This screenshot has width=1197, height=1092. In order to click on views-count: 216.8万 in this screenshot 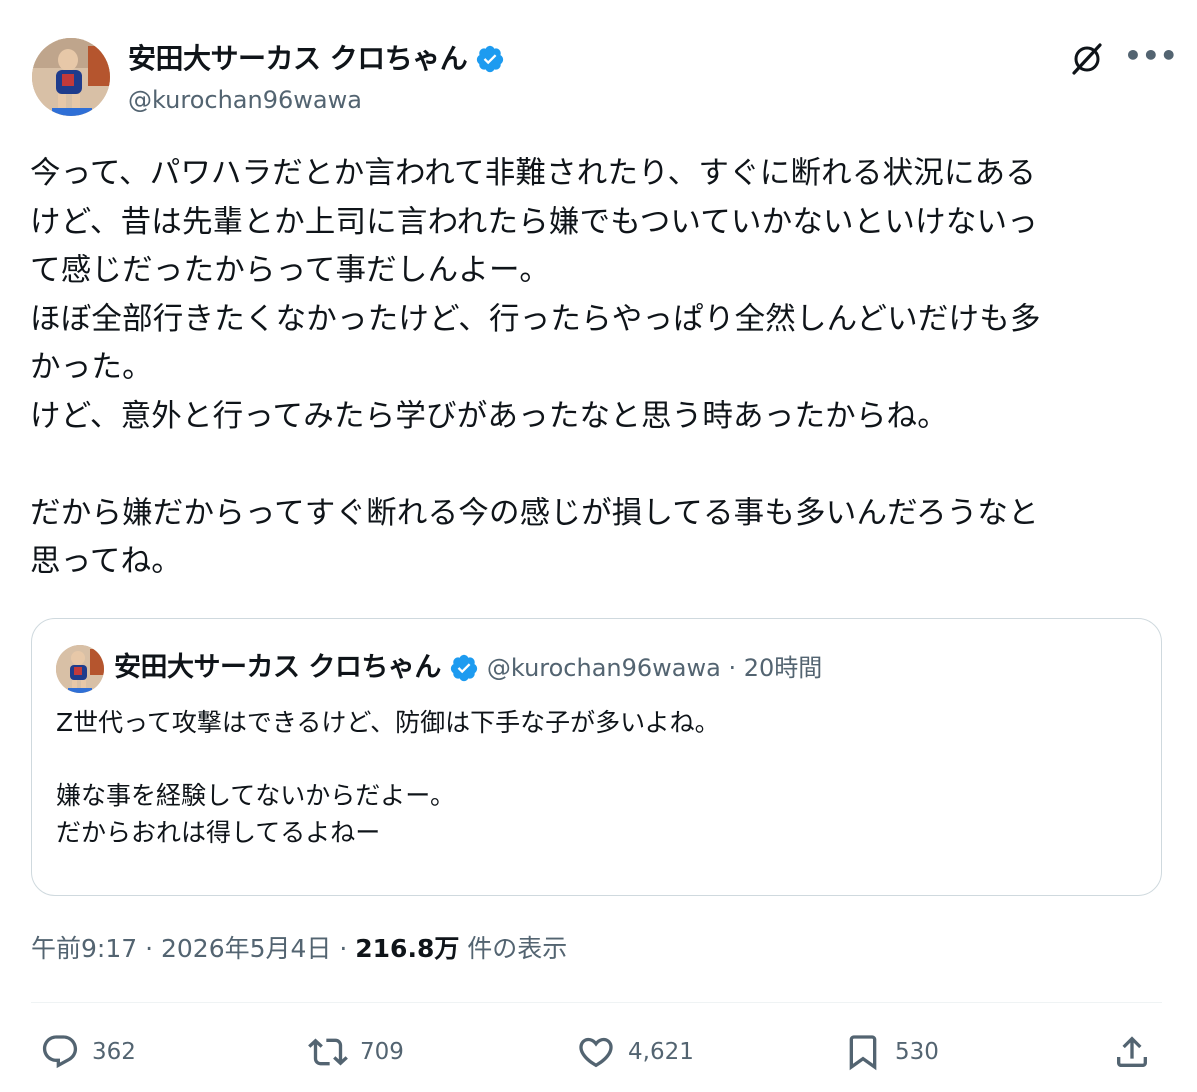, I will do `click(407, 948)`.